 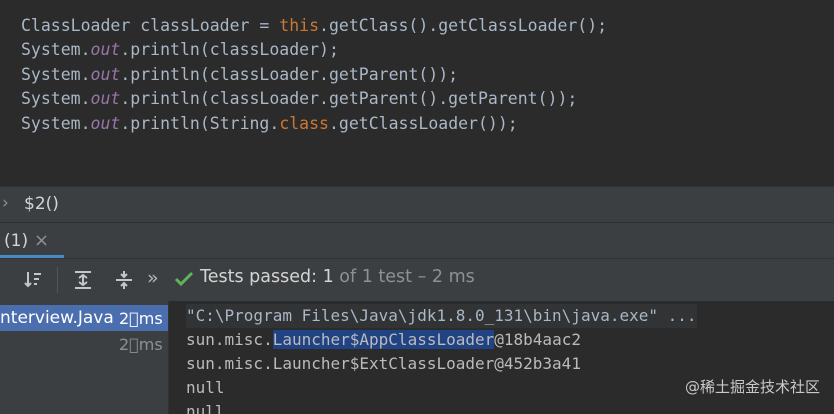 What do you see at coordinates (376, 277) in the screenshot?
I see `total-count: of 1 test` at bounding box center [376, 277].